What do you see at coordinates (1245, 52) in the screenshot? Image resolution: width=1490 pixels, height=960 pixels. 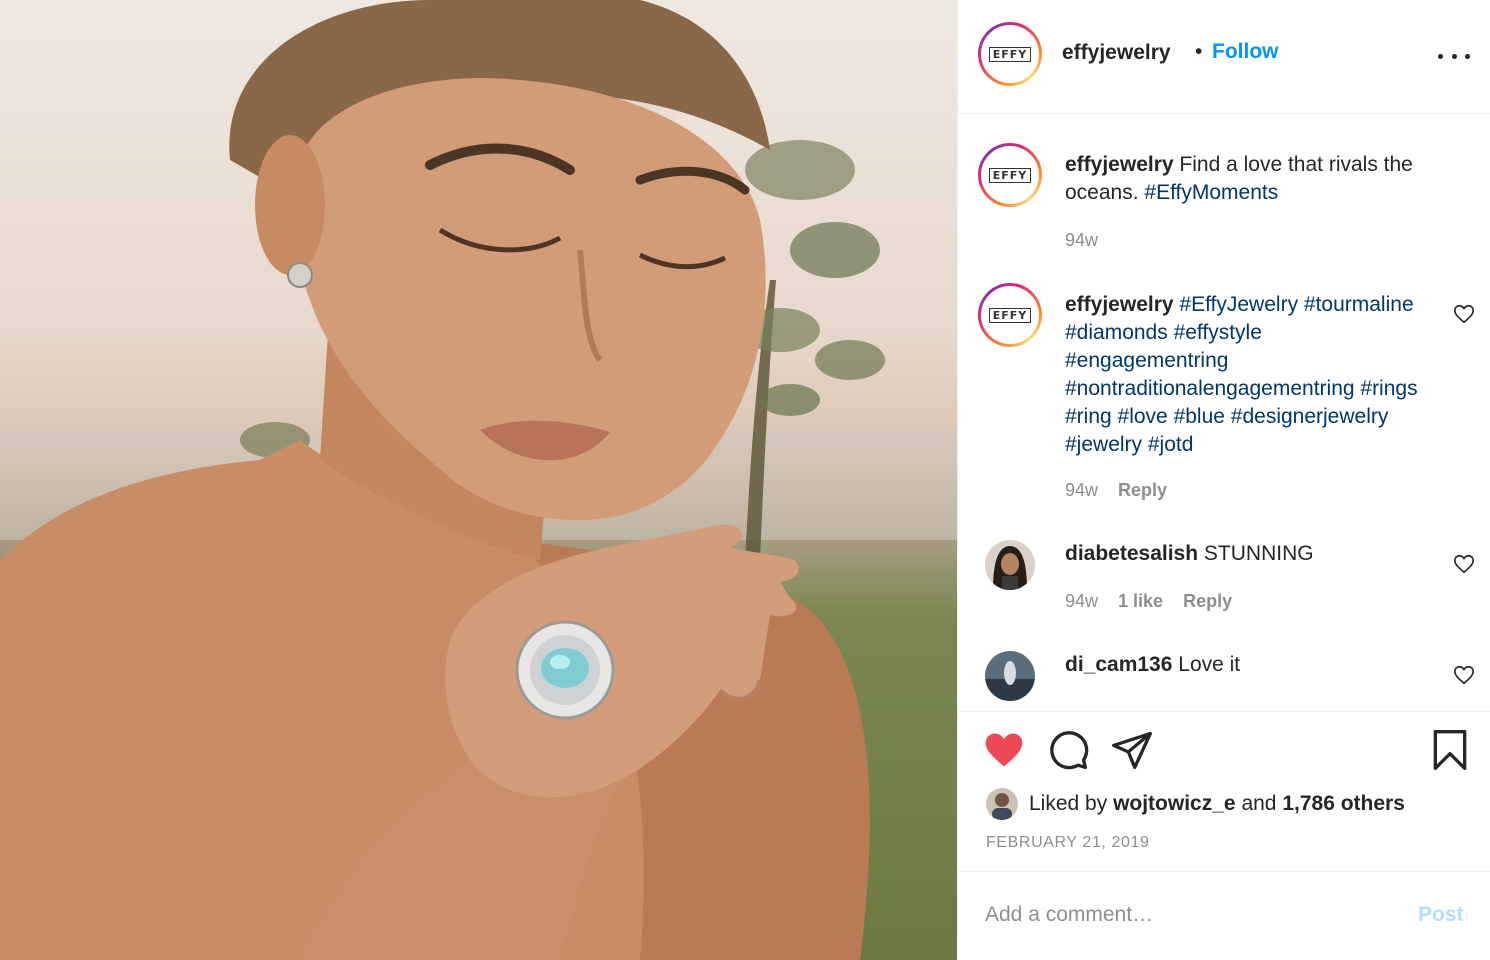 I see `follow-button: Follow` at bounding box center [1245, 52].